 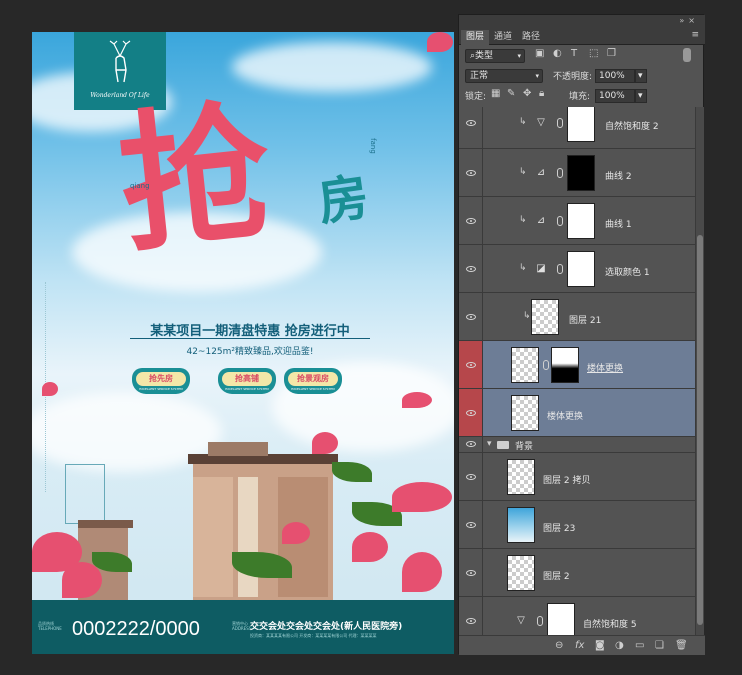 What do you see at coordinates (700, 430) in the screenshot?
I see `scrollbar-thumb` at bounding box center [700, 430].